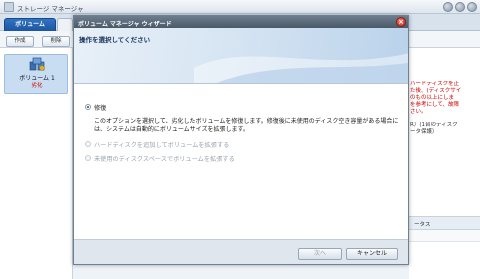 The width and height of the screenshot is (480, 279). Describe the element at coordinates (460, 7) in the screenshot. I see `minimize-icon` at that location.